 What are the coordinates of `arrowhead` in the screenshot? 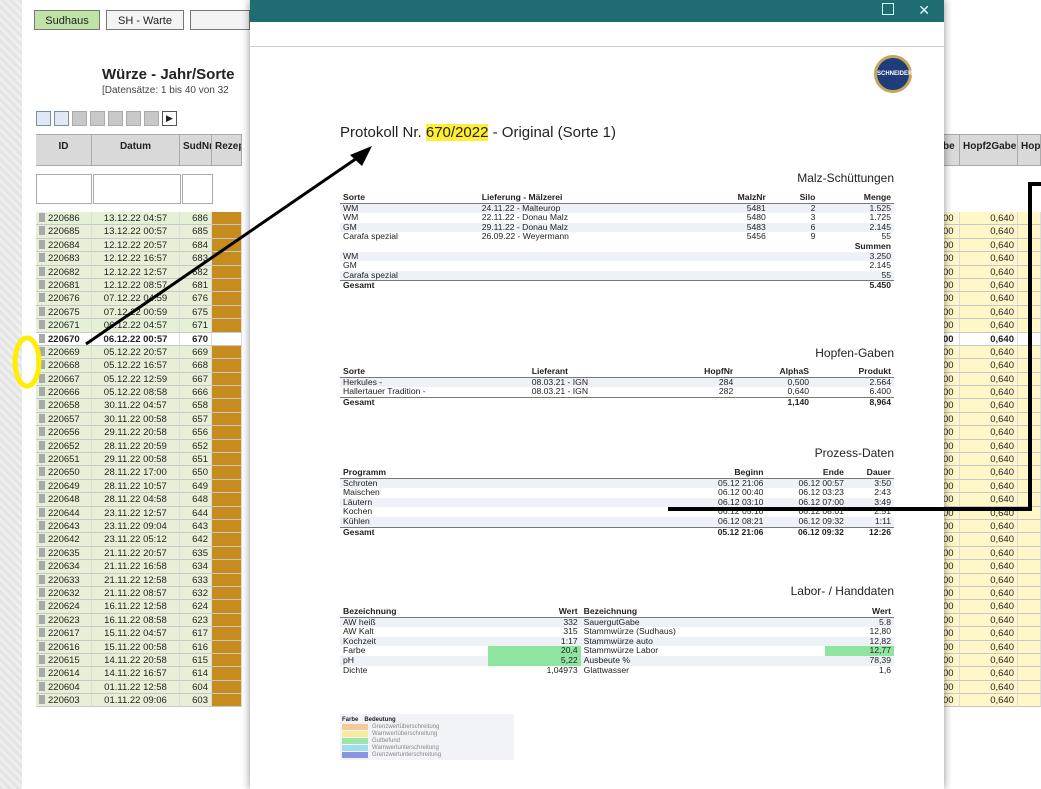 It's located at (361, 156).